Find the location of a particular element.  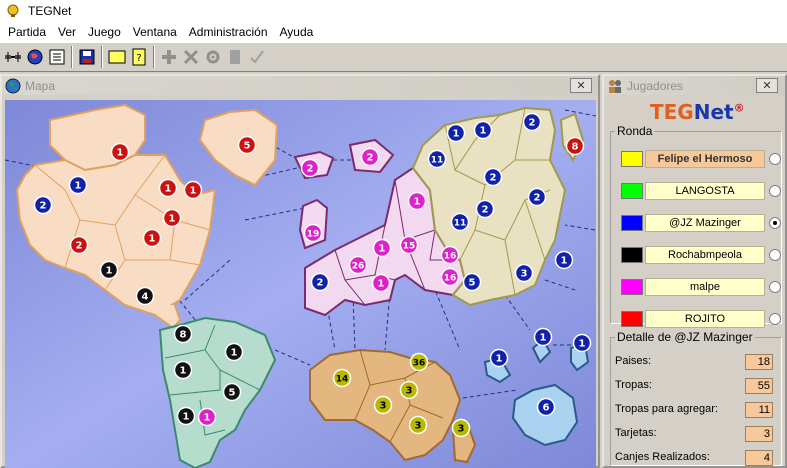

troop-marker: 36 is located at coordinates (419, 362).